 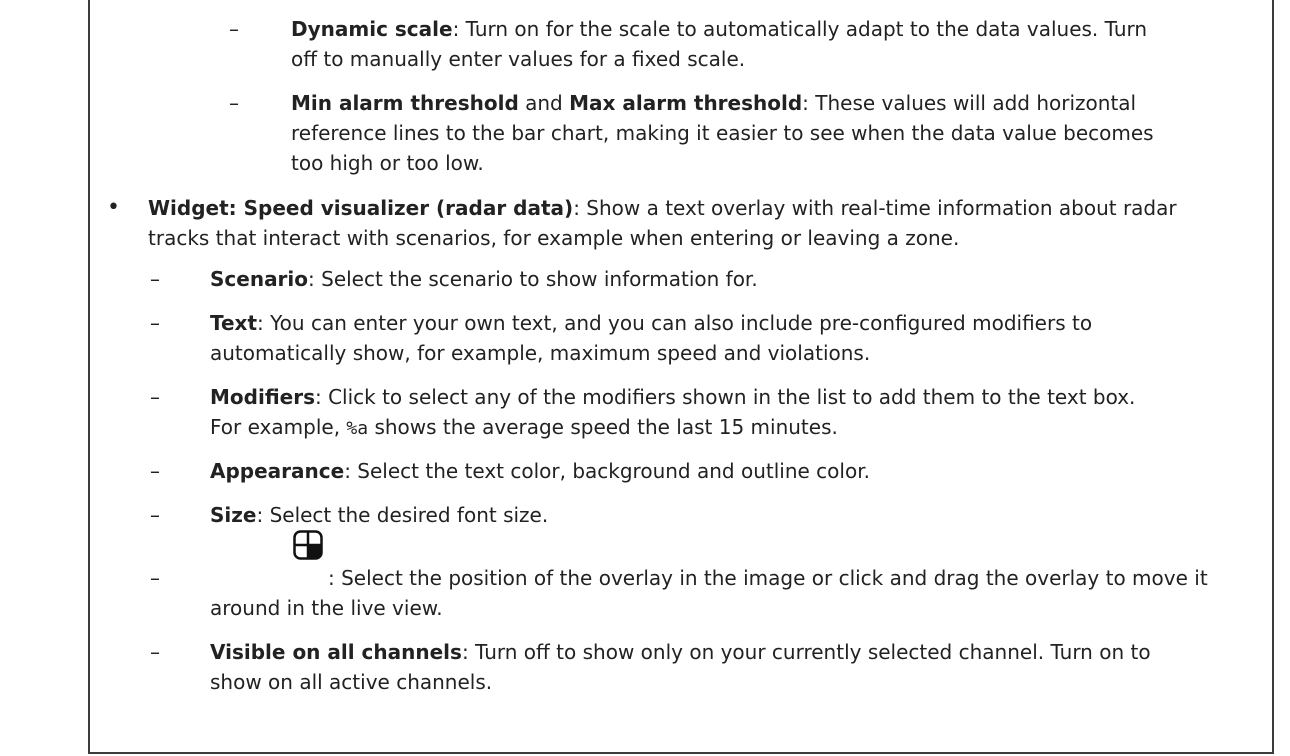 I want to click on appearance-term: Appearance, so click(x=277, y=471).